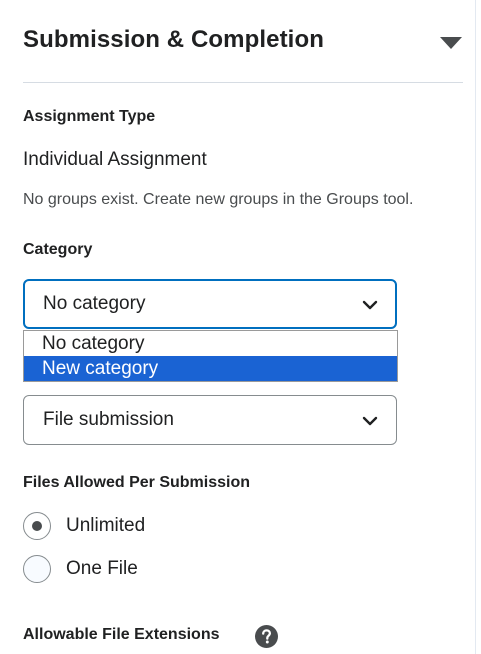 This screenshot has height=654, width=481. What do you see at coordinates (58, 249) in the screenshot?
I see `category-label: Category` at bounding box center [58, 249].